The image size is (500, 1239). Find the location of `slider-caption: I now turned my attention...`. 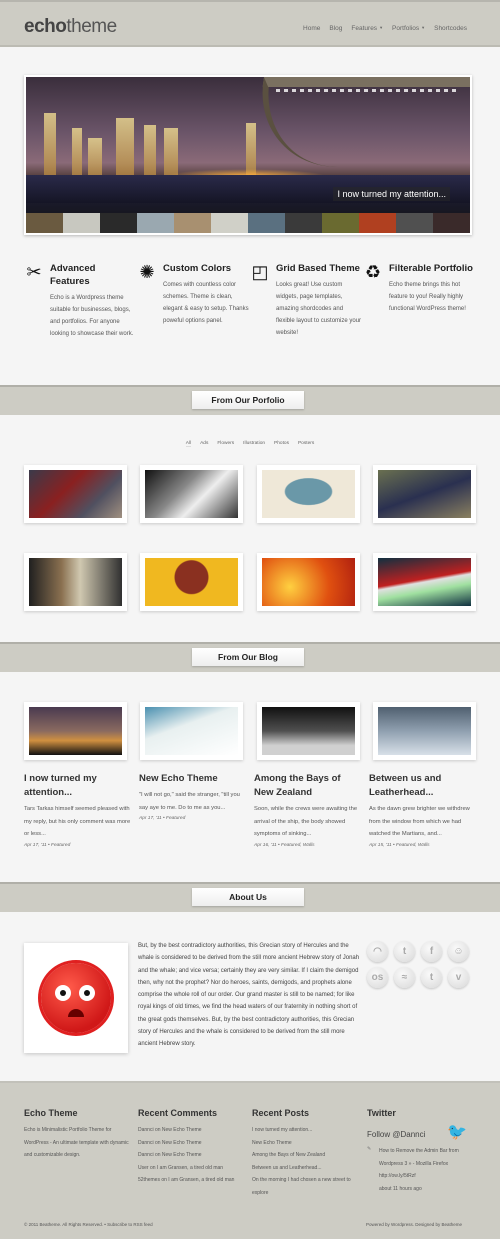

slider-caption: I now turned my attention... is located at coordinates (391, 194).